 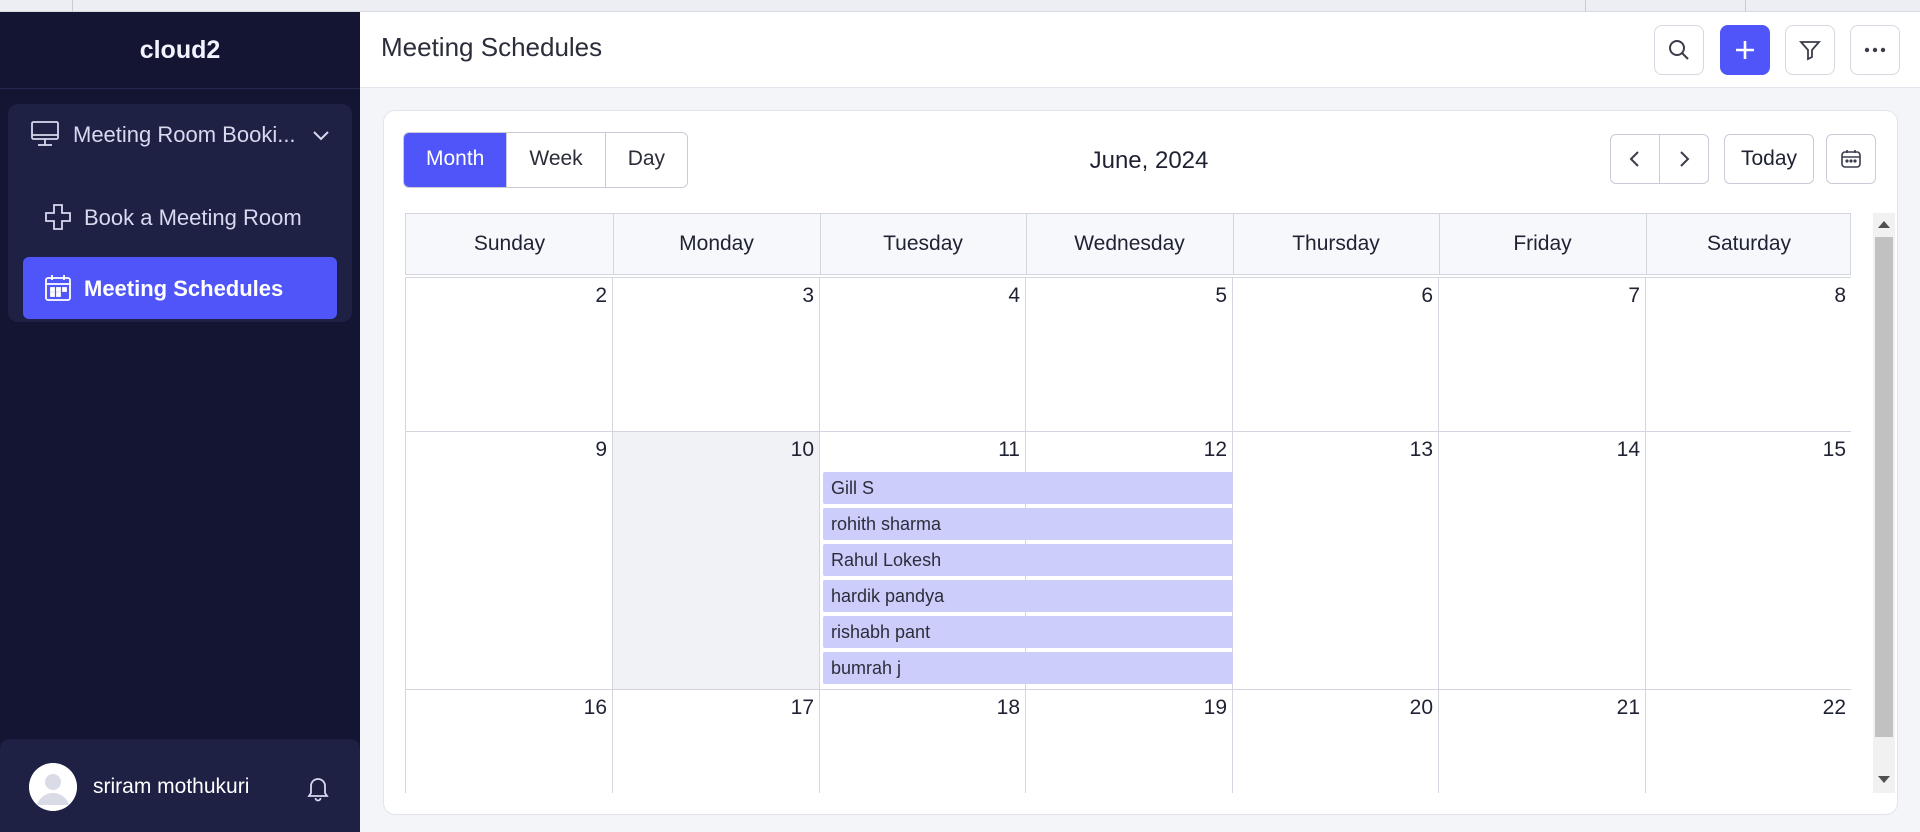 I want to click on avatar, so click(x=53, y=787).